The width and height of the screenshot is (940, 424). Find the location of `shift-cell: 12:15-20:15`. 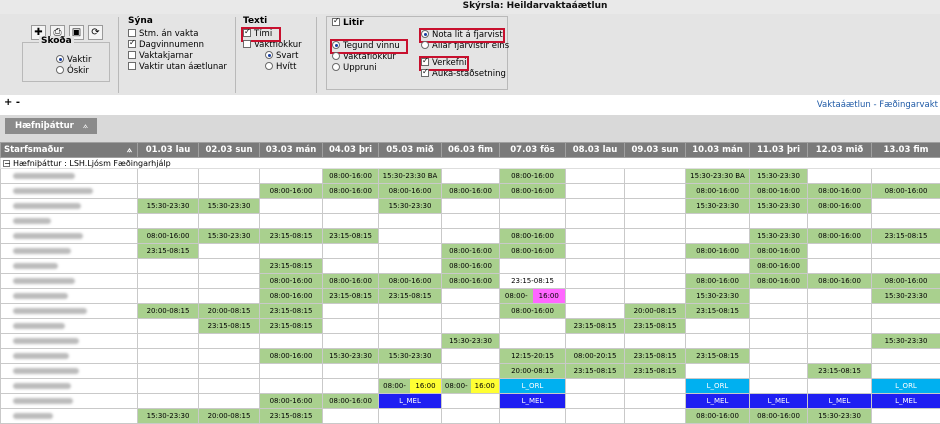

shift-cell: 12:15-20:15 is located at coordinates (533, 356).